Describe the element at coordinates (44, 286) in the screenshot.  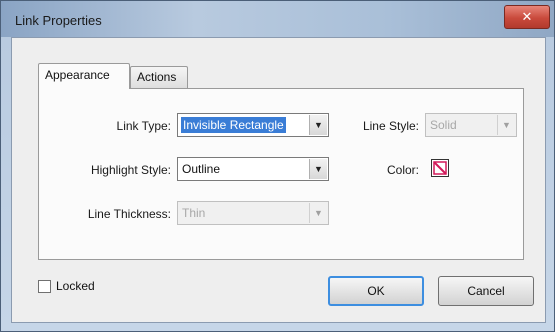
I see `locked-checkbox` at that location.